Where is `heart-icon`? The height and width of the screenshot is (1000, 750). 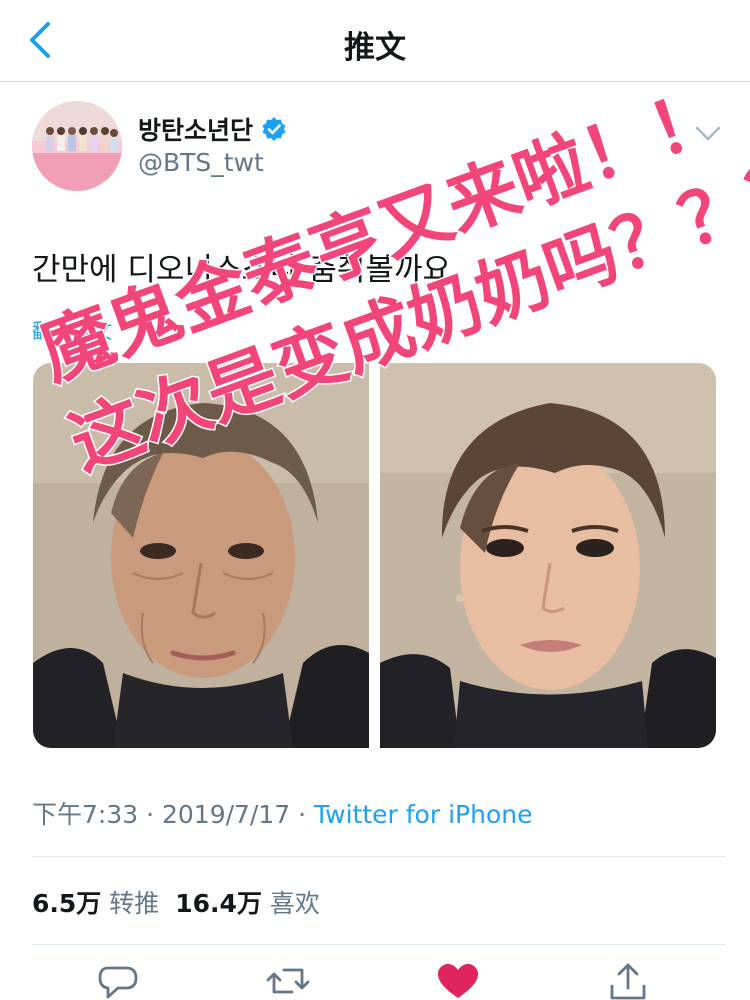
heart-icon is located at coordinates (458, 981).